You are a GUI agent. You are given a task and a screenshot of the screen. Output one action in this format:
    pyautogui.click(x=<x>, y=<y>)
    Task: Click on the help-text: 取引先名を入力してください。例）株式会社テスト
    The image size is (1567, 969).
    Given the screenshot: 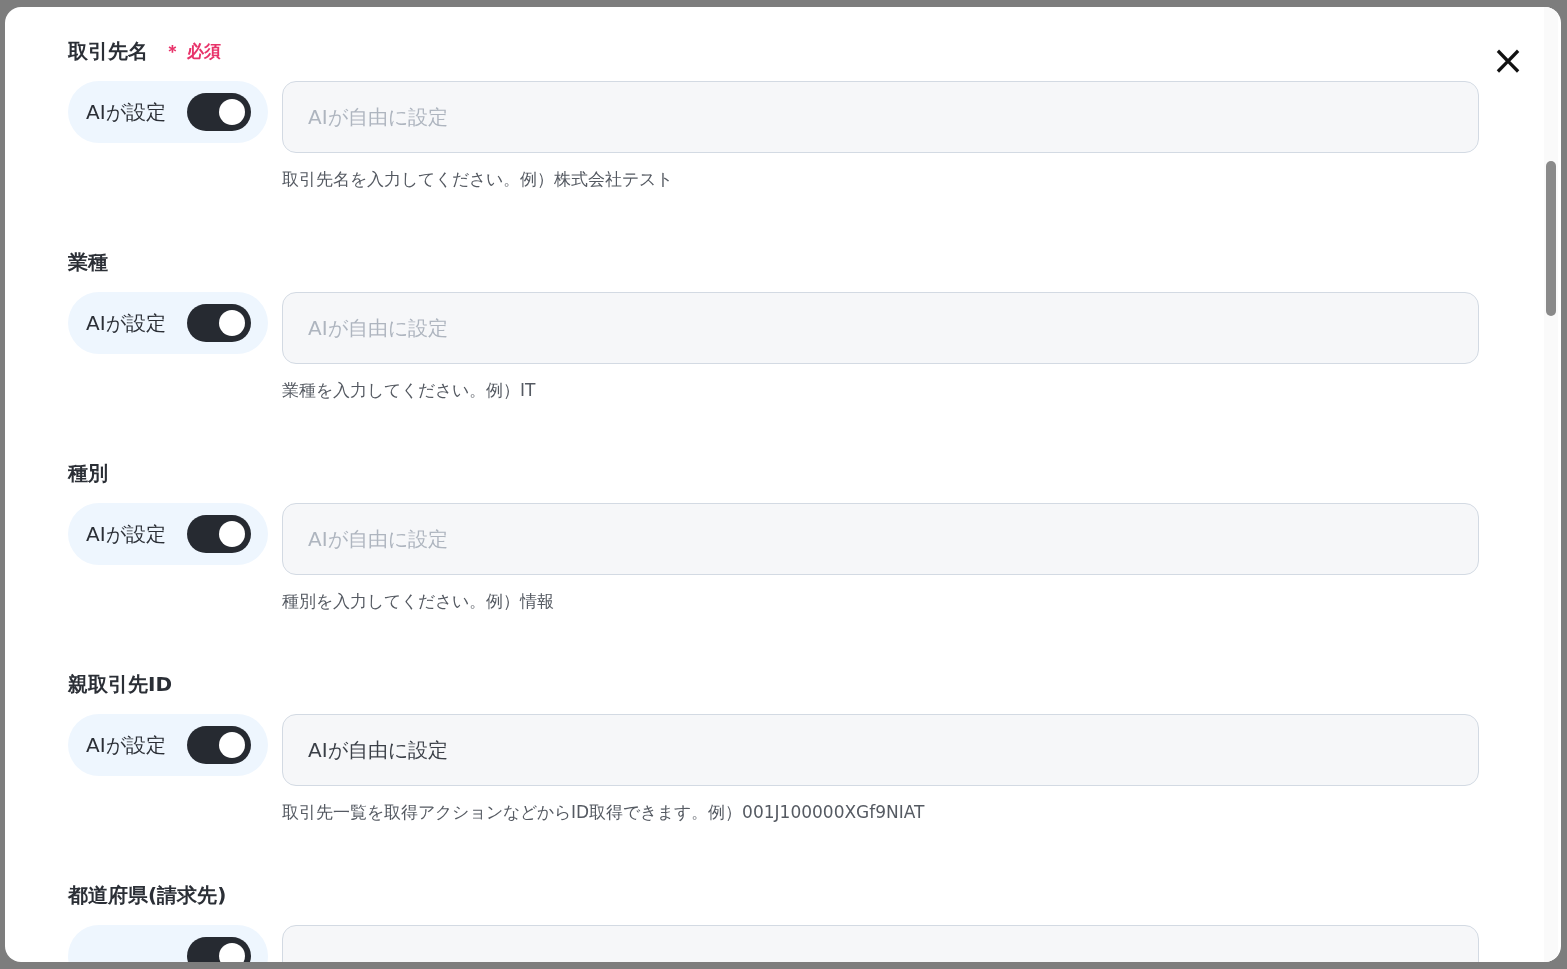 What is the action you would take?
    pyautogui.click(x=478, y=179)
    